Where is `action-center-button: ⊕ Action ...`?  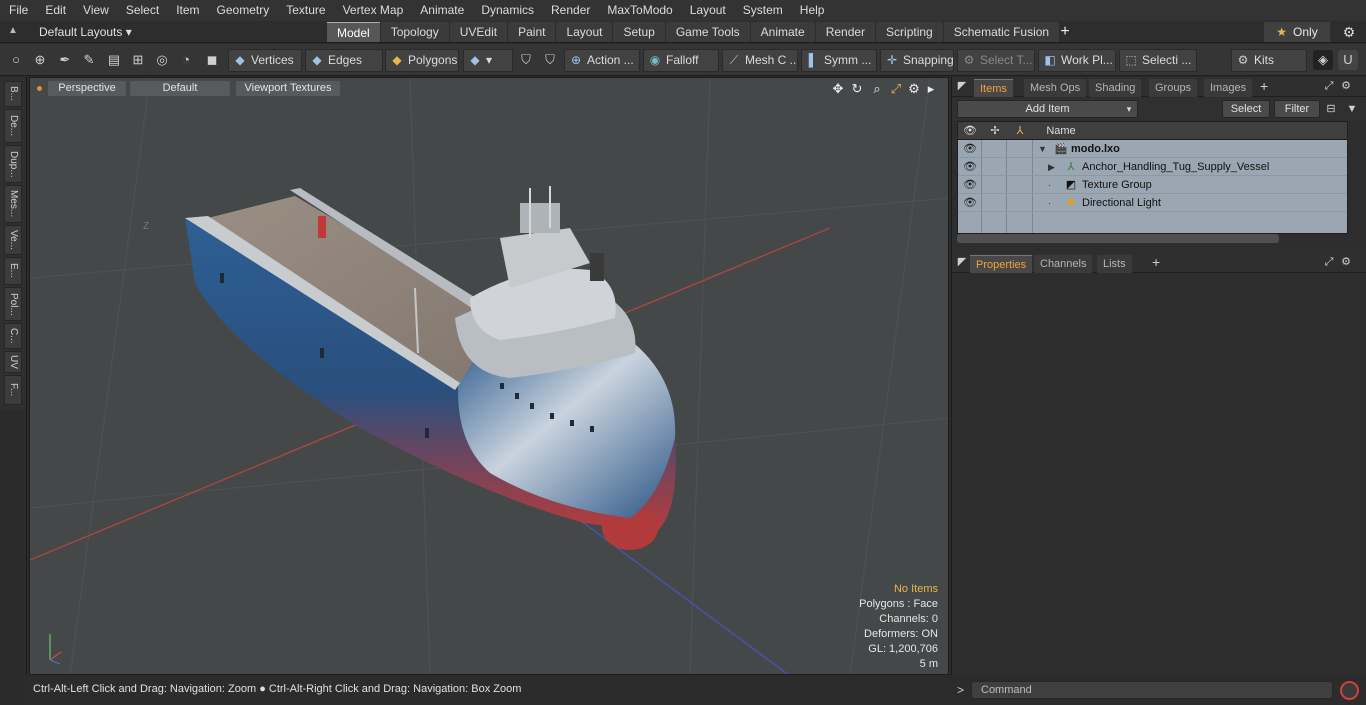 action-center-button: ⊕ Action ... is located at coordinates (602, 60).